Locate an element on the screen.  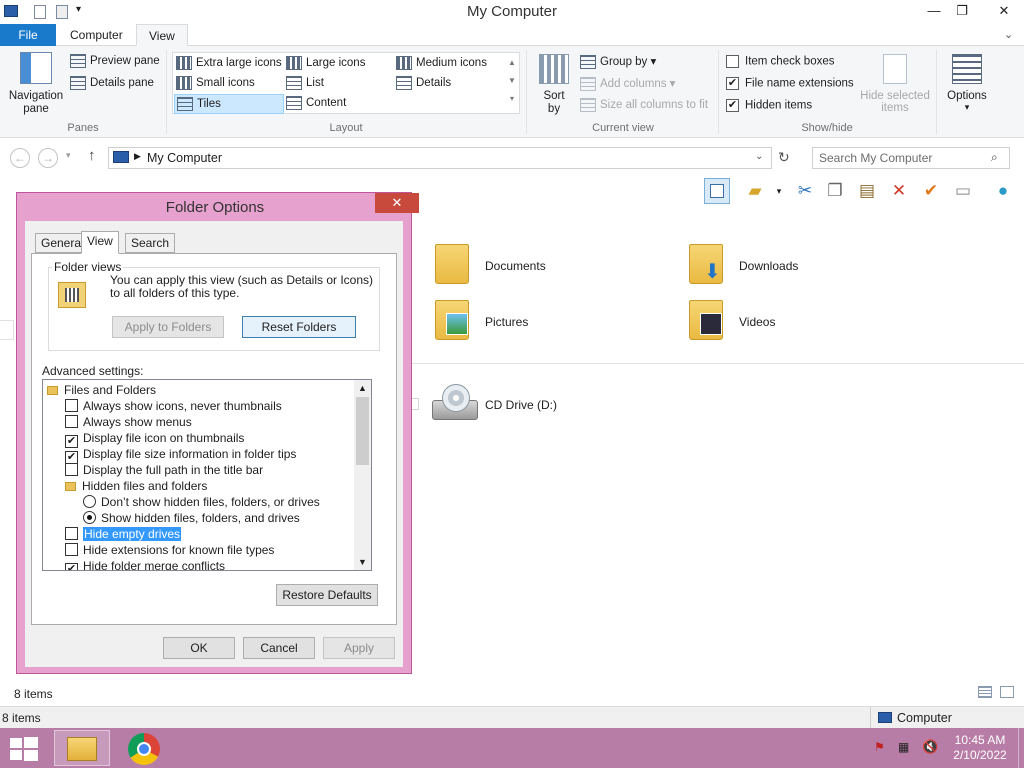
layout-list: List is located at coordinates (305, 83).